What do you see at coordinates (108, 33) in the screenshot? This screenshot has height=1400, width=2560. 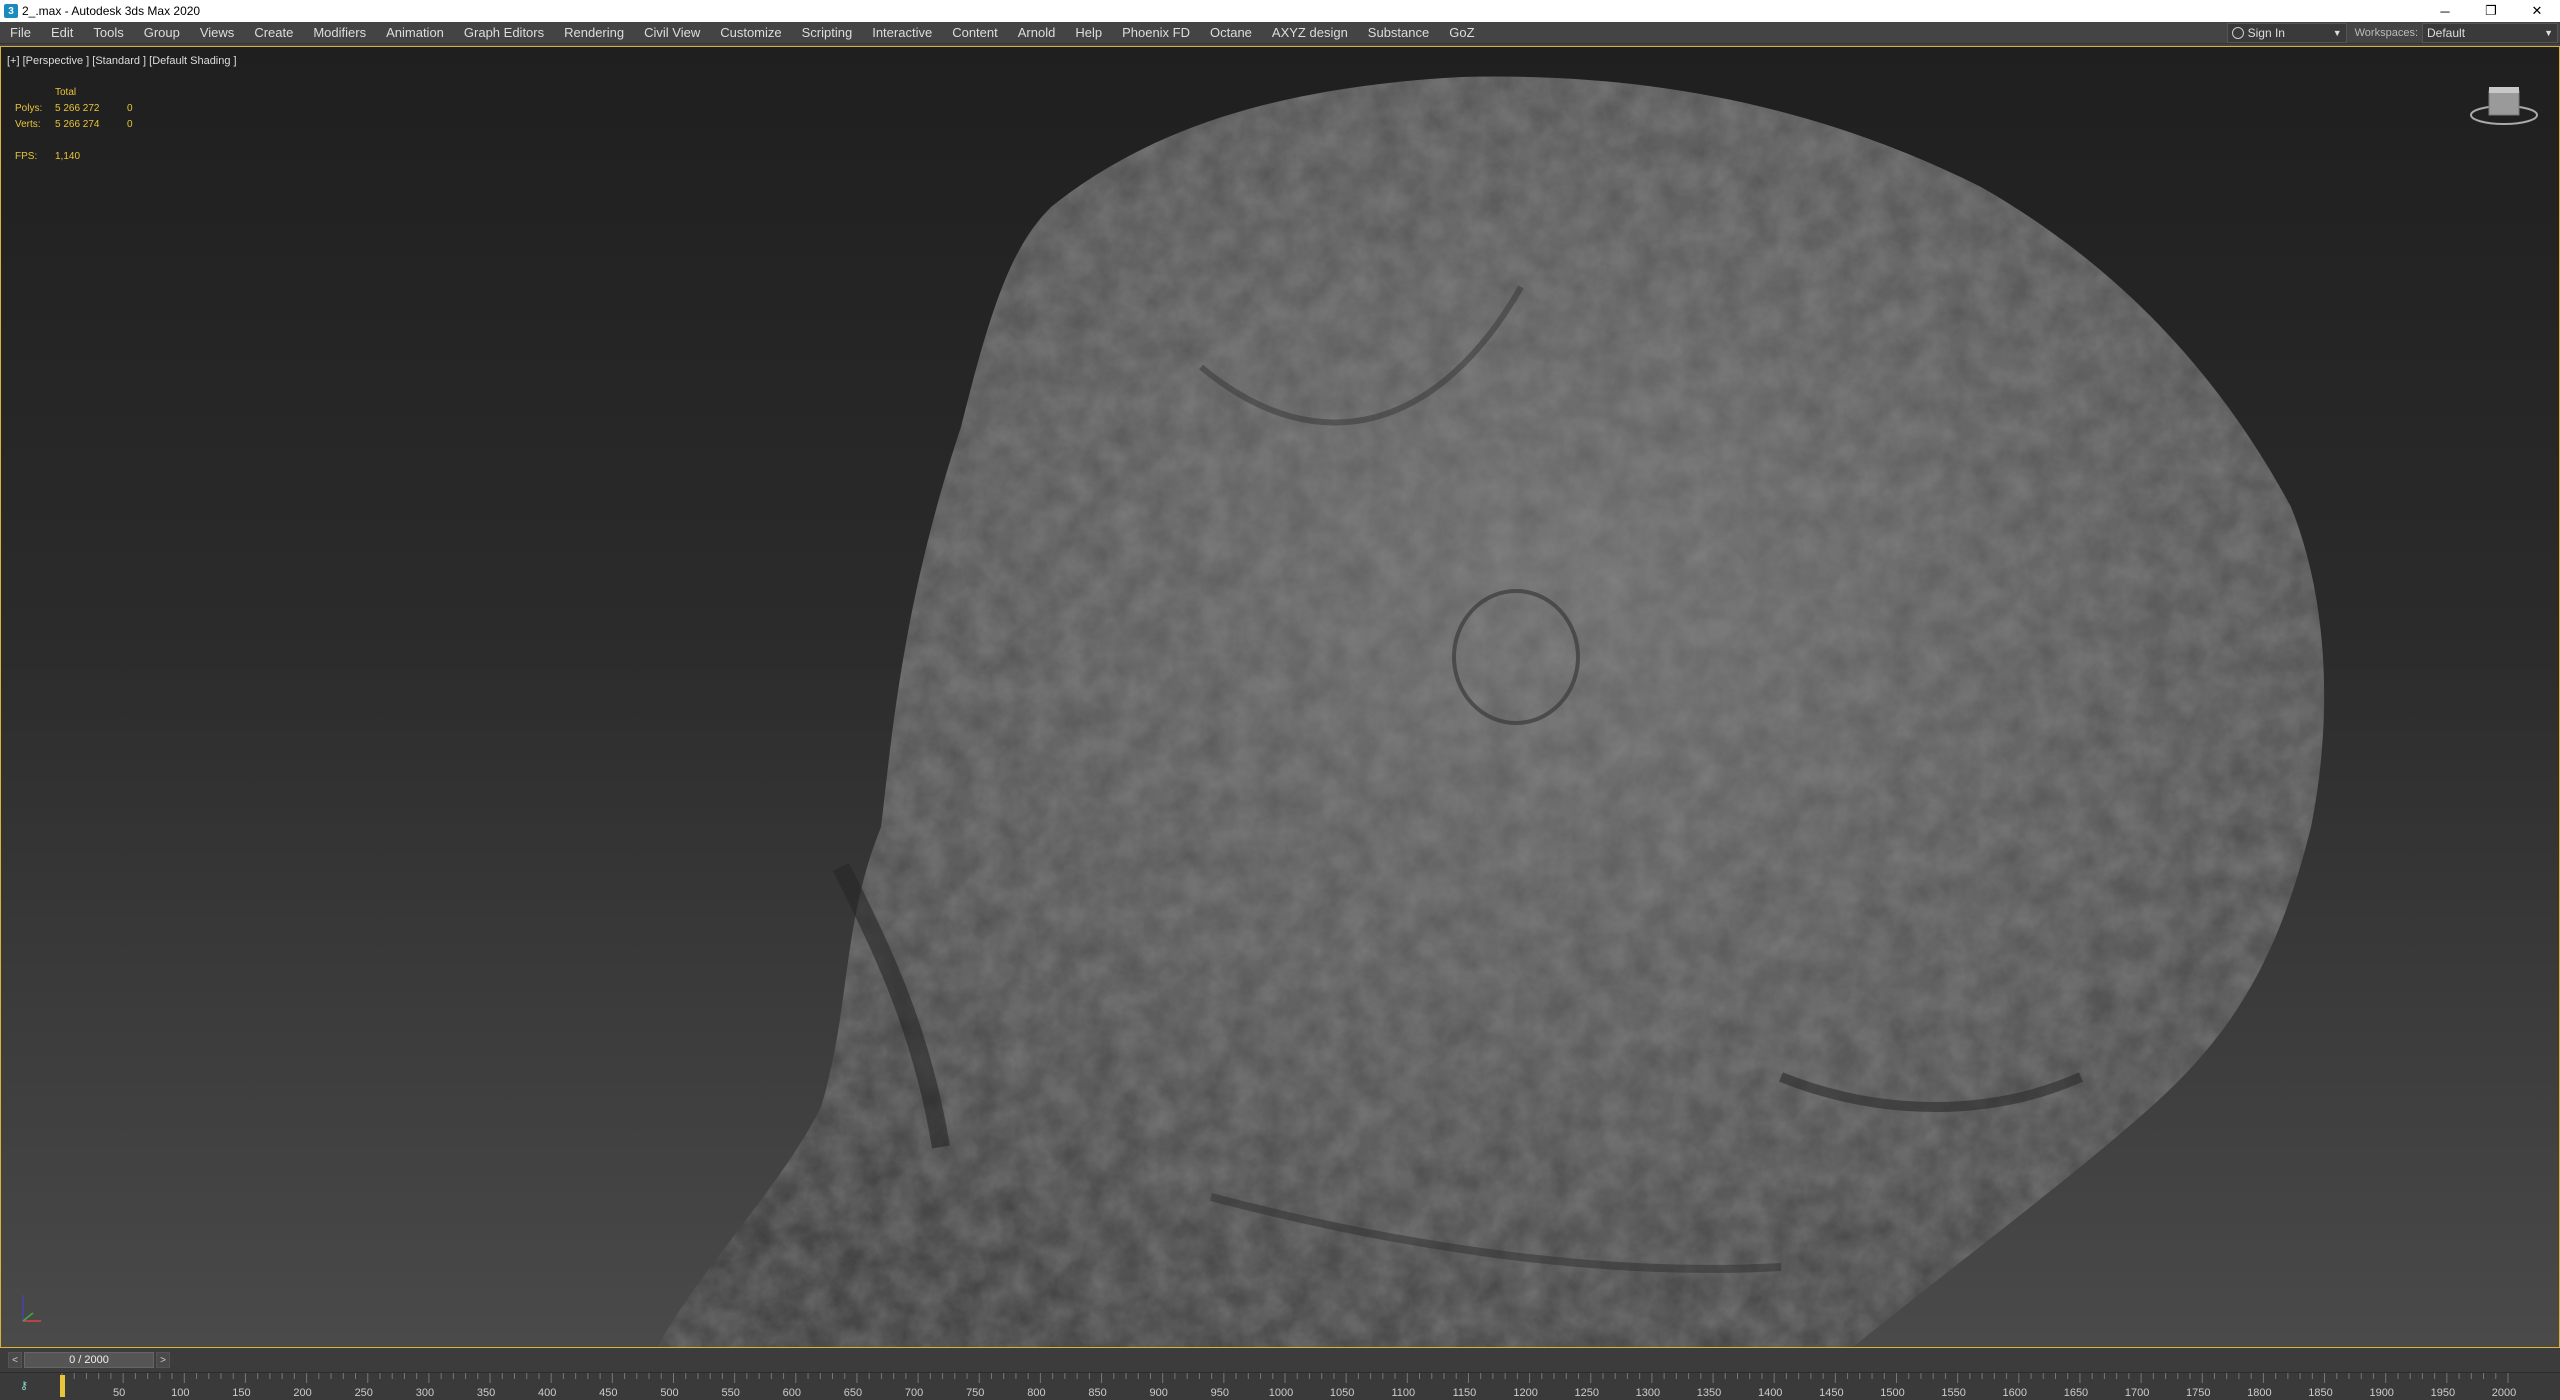 I see `menu-tools: Tools` at bounding box center [108, 33].